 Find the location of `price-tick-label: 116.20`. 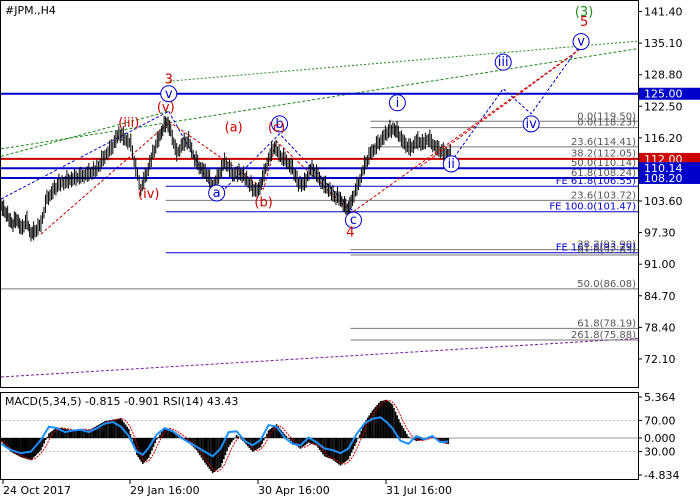

price-tick-label: 116.20 is located at coordinates (663, 138).